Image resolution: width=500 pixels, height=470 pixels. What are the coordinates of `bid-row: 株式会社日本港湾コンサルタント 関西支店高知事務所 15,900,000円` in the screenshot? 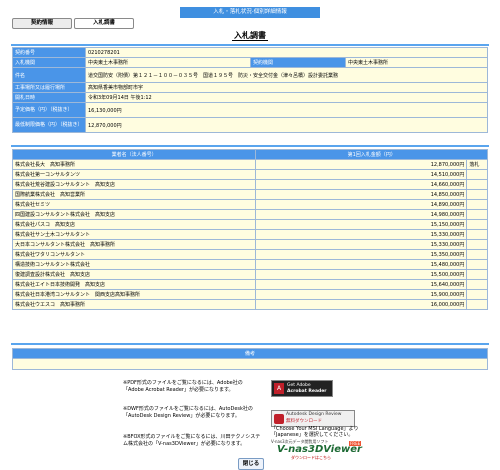 It's located at (249, 294).